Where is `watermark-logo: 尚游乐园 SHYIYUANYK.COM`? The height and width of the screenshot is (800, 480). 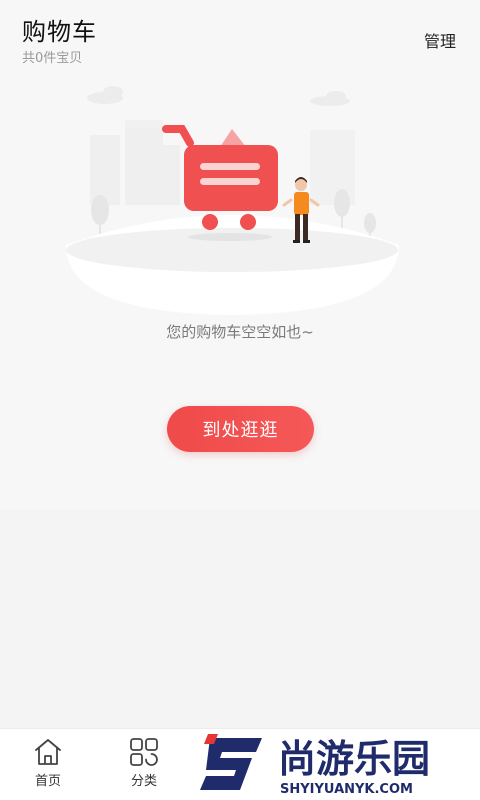
watermark-logo: 尚游乐园 SHYIYUANYK.COM is located at coordinates (315, 765).